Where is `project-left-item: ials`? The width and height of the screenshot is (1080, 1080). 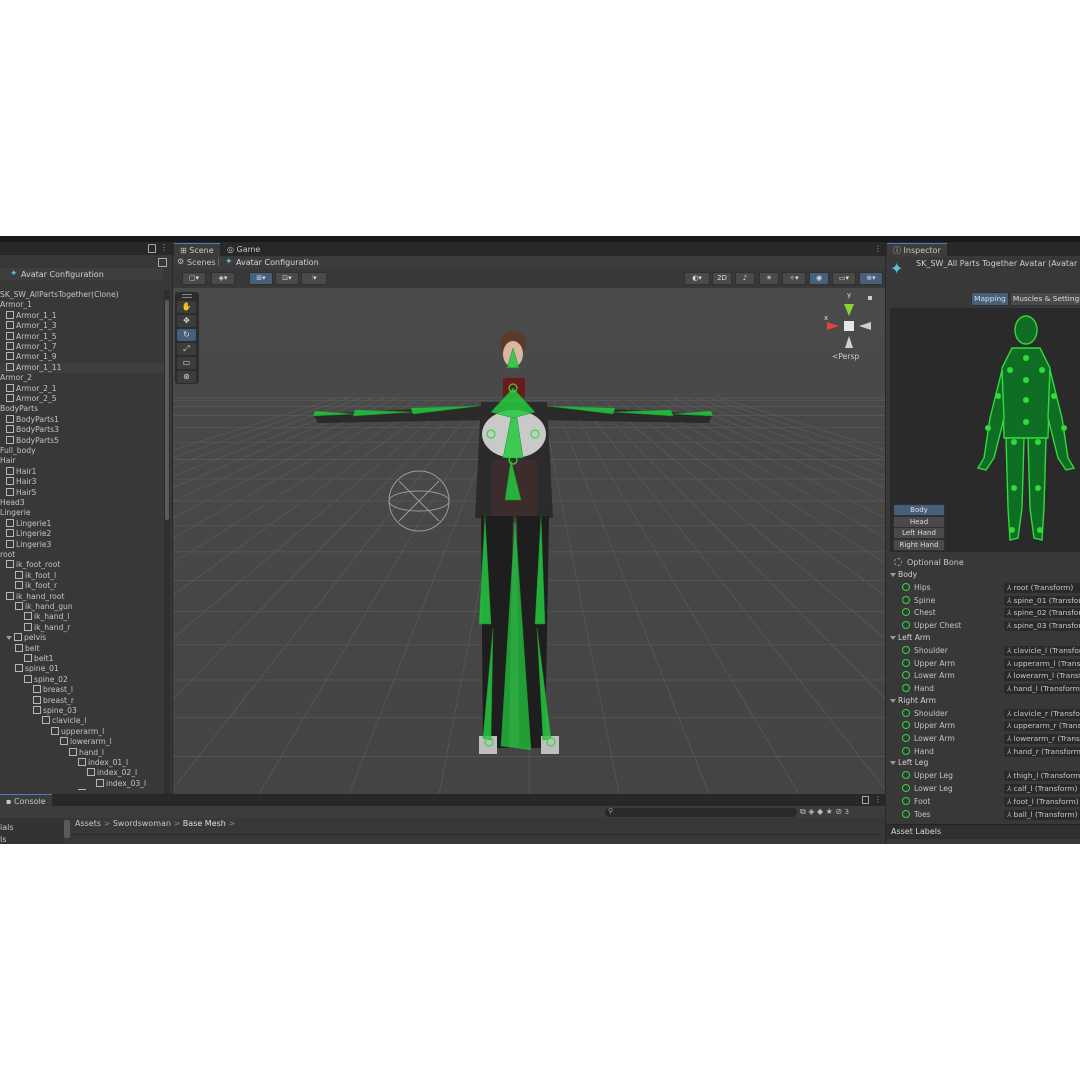 project-left-item: ials is located at coordinates (7, 827).